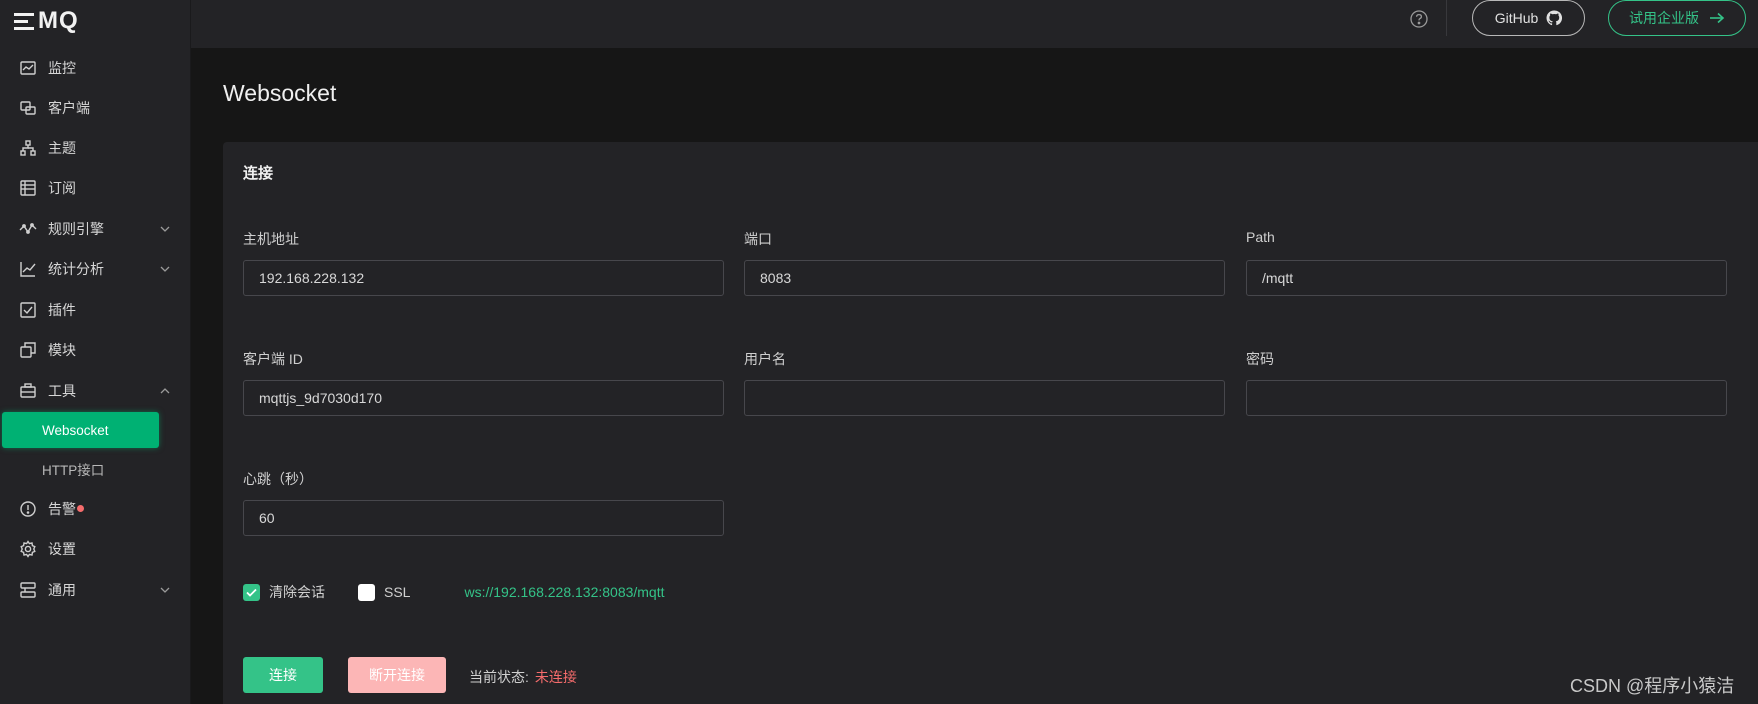  What do you see at coordinates (271, 239) in the screenshot?
I see `host-label: 主机地址` at bounding box center [271, 239].